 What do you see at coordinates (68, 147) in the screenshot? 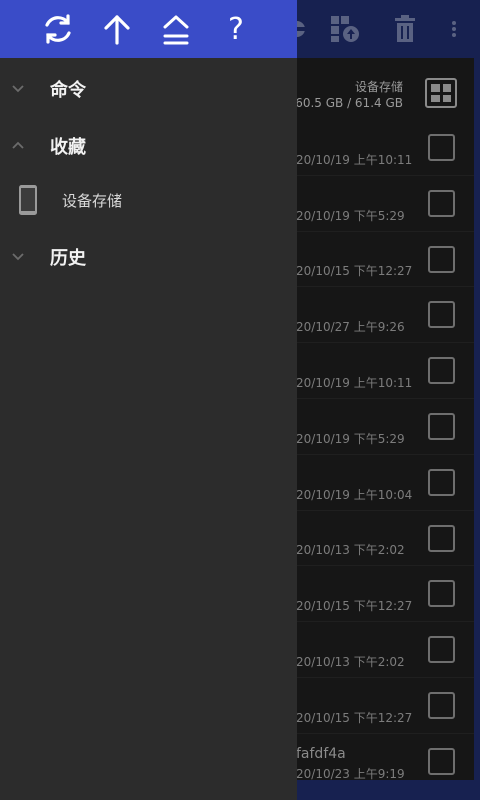
I see `section-favorites-label: 收藏` at bounding box center [68, 147].